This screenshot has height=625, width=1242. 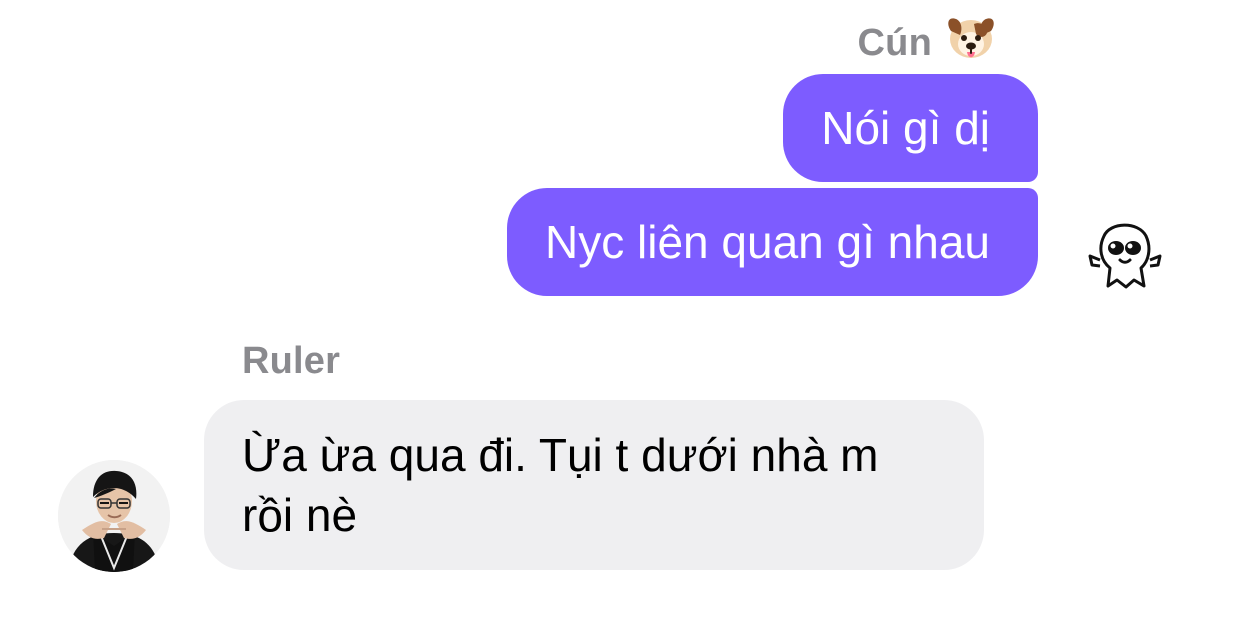 I want to click on outgoing-sender-name: Cún, so click(x=894, y=42).